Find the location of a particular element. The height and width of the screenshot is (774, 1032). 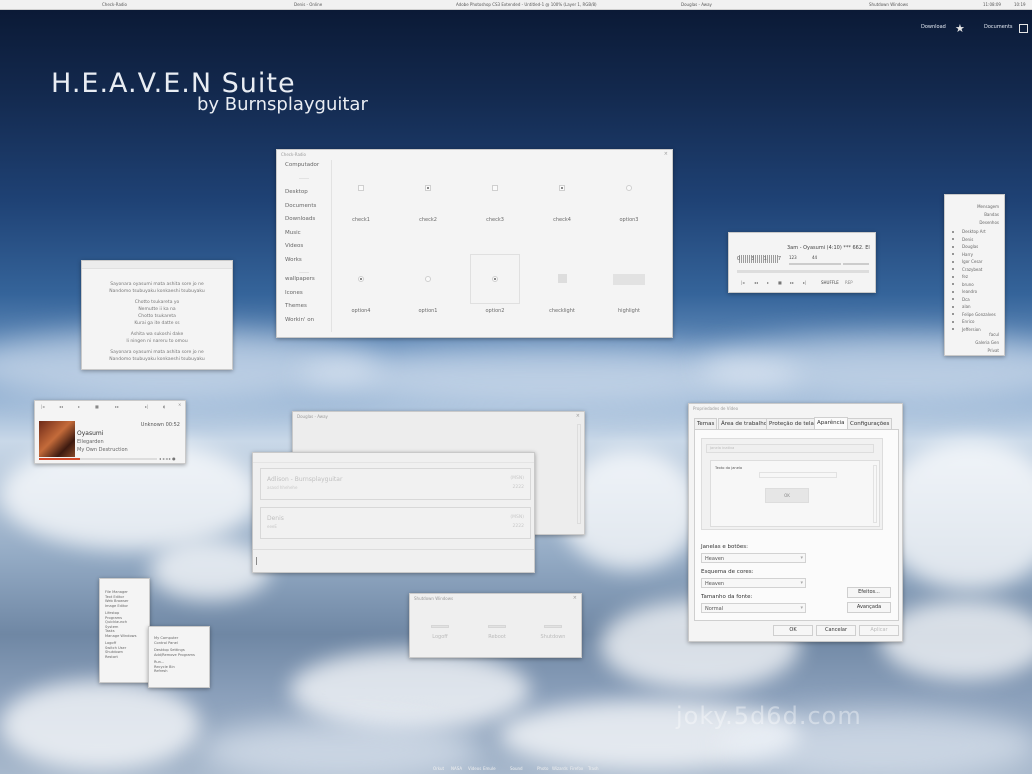

contact-item: bruno is located at coordinates (968, 284).